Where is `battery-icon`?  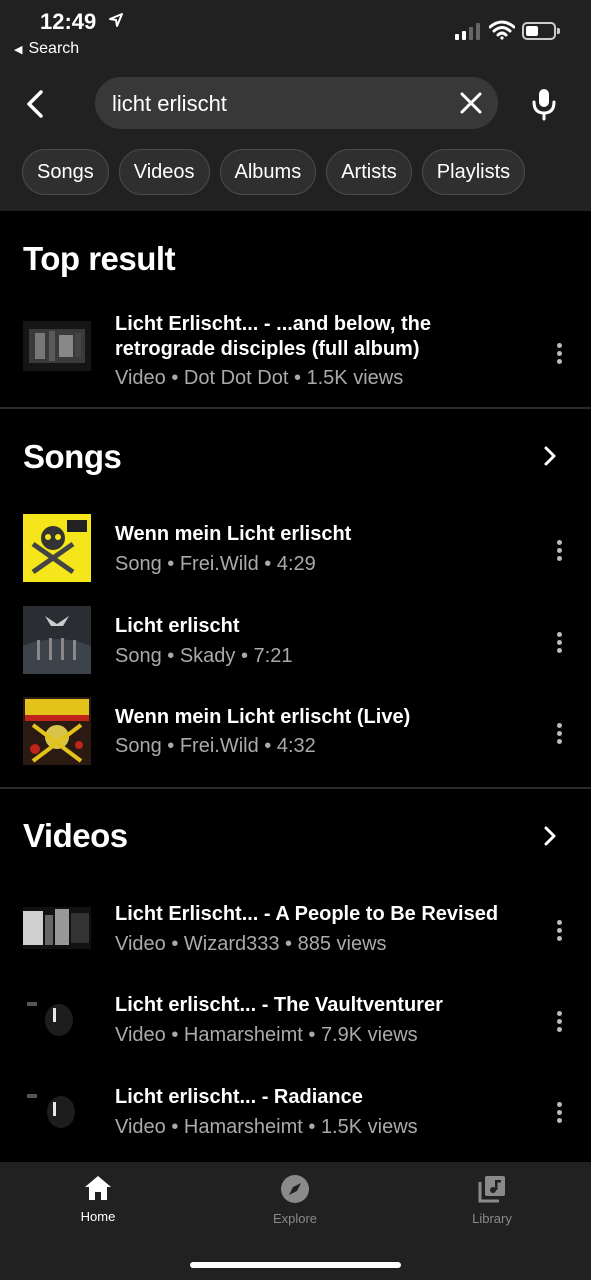
battery-icon is located at coordinates (541, 31).